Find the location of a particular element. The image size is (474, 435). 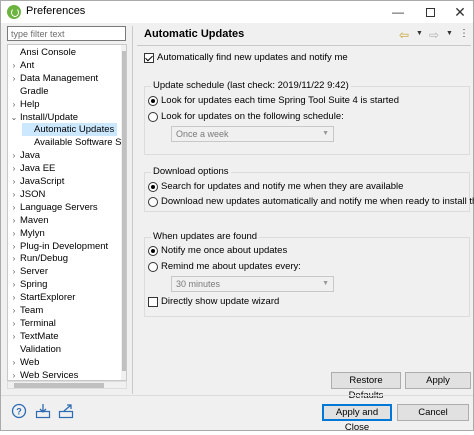

tree-item: › Data Management is located at coordinates (54, 78).